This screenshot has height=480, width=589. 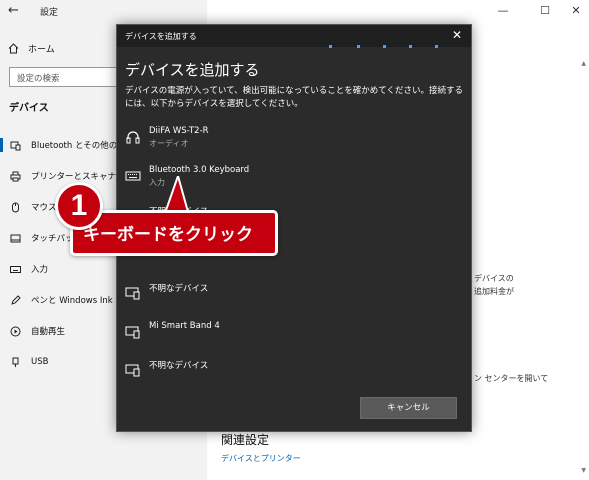 I want to click on device-item-headset: DiiFA WS-T2-R オーディオ, so click(x=290, y=138).